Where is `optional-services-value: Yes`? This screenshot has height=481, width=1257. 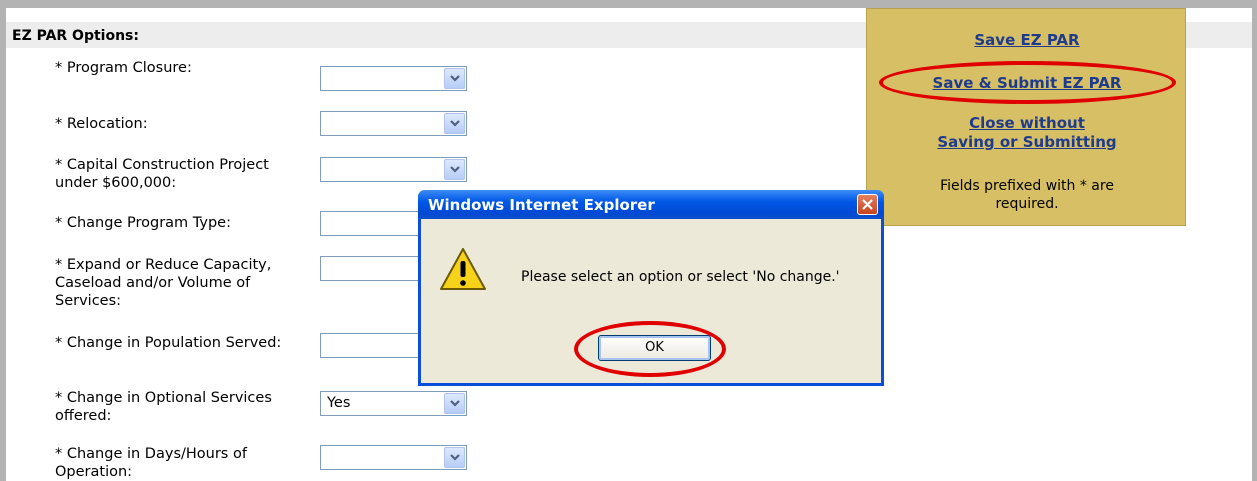
optional-services-value: Yes is located at coordinates (339, 403).